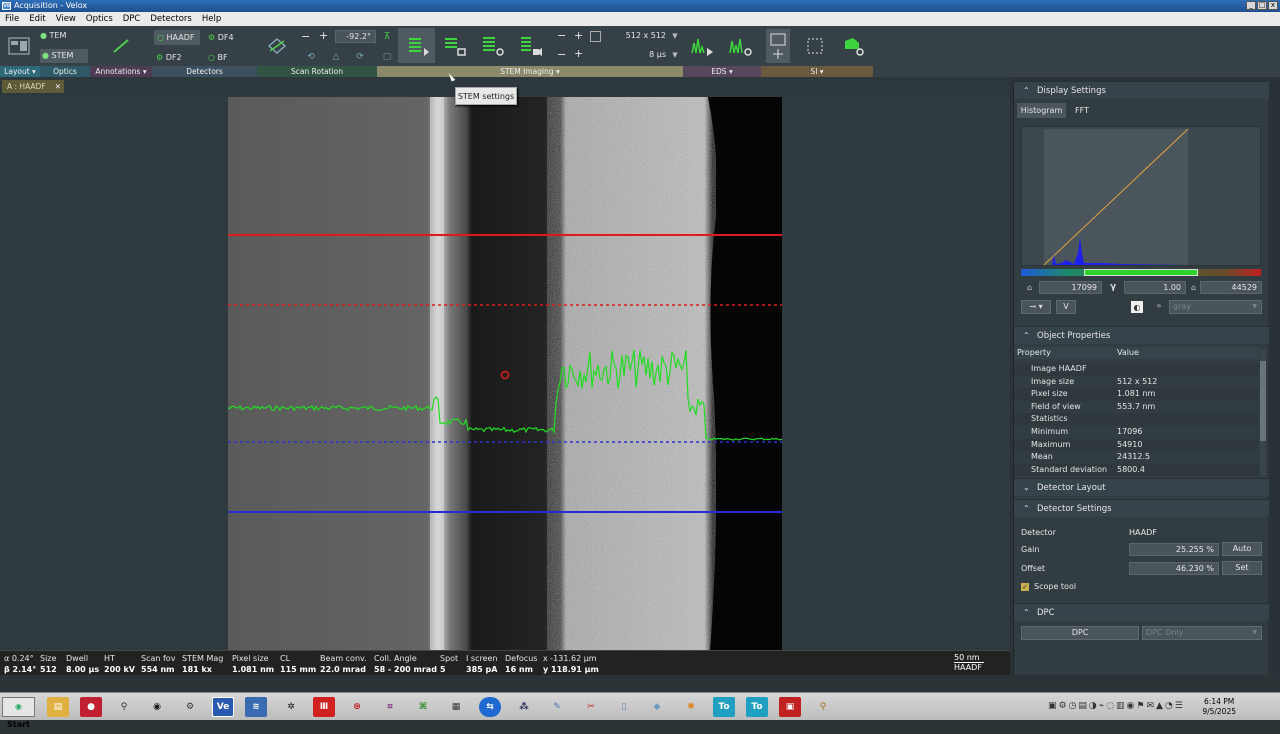 This screenshot has height=734, width=1280. Describe the element at coordinates (67, 38) in the screenshot. I see `tem-mode-button: ● TEM` at that location.